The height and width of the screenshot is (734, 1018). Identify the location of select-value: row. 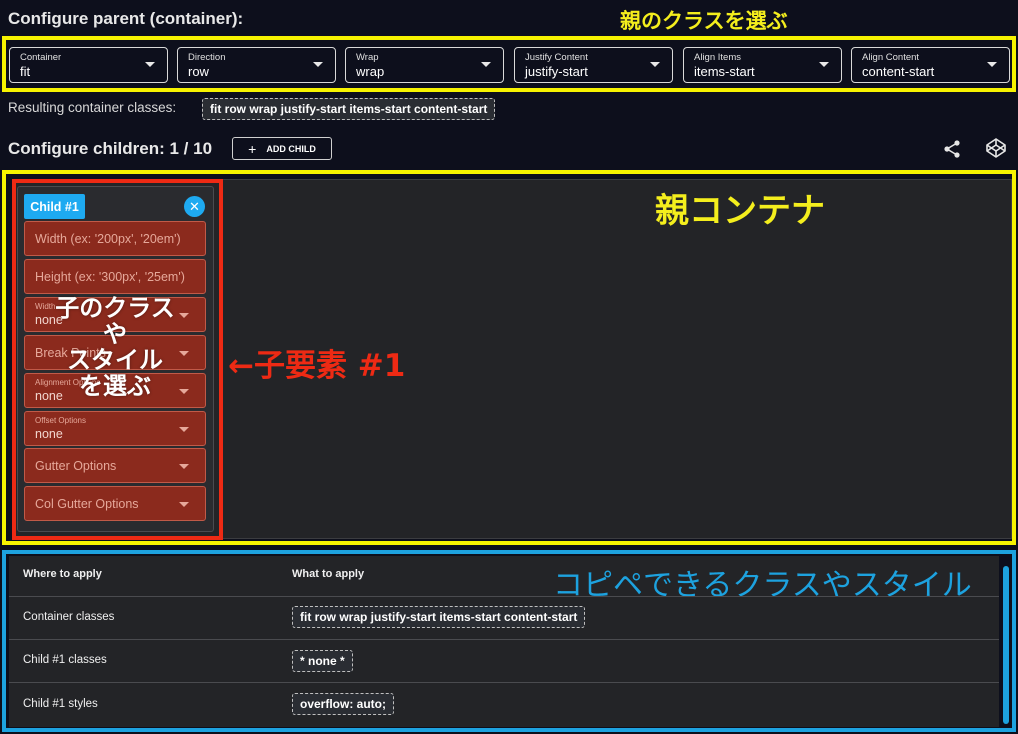
(198, 71).